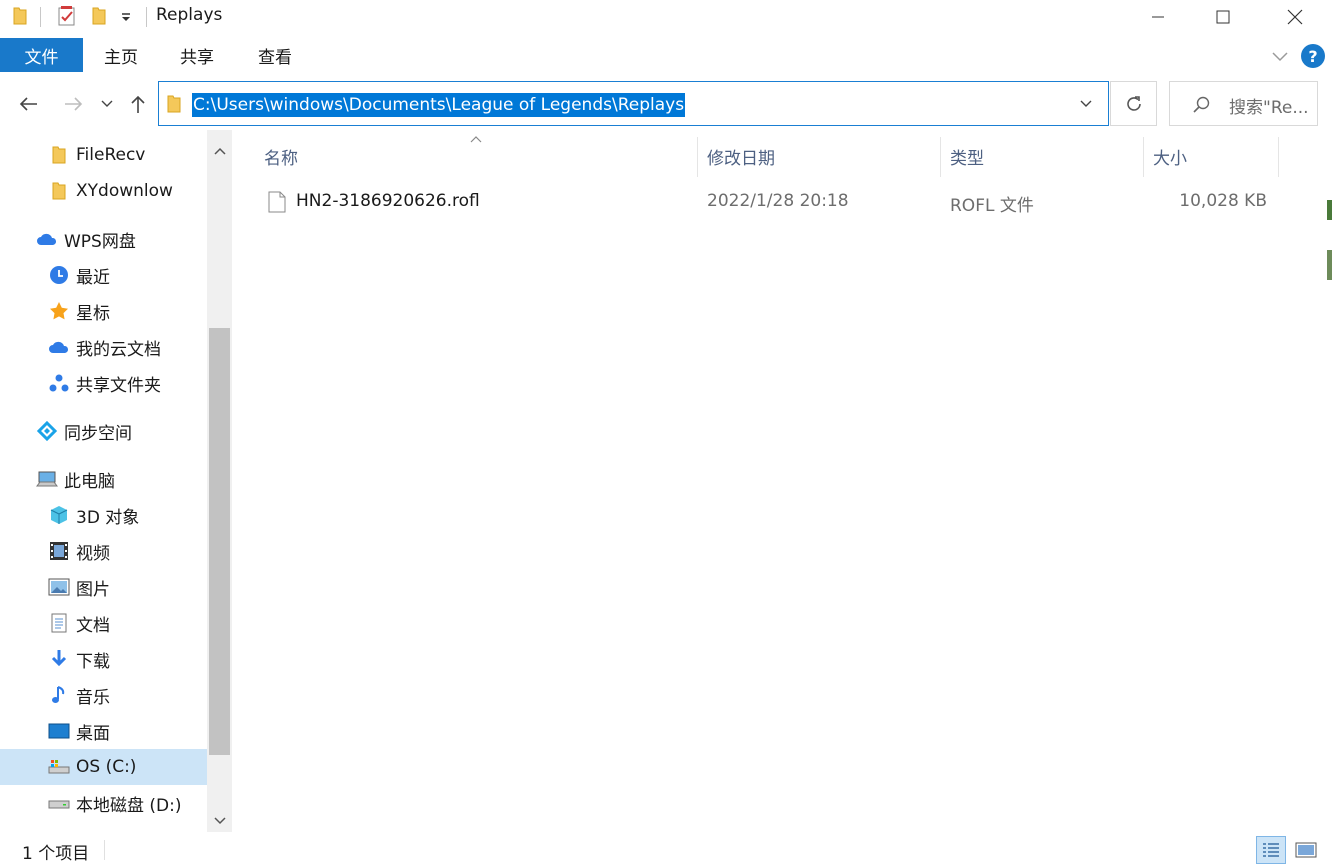 The width and height of the screenshot is (1332, 864). I want to click on refresh-button, so click(1133, 103).